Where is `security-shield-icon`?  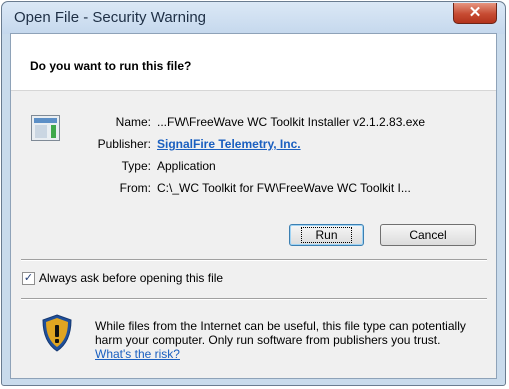
security-shield-icon is located at coordinates (57, 333).